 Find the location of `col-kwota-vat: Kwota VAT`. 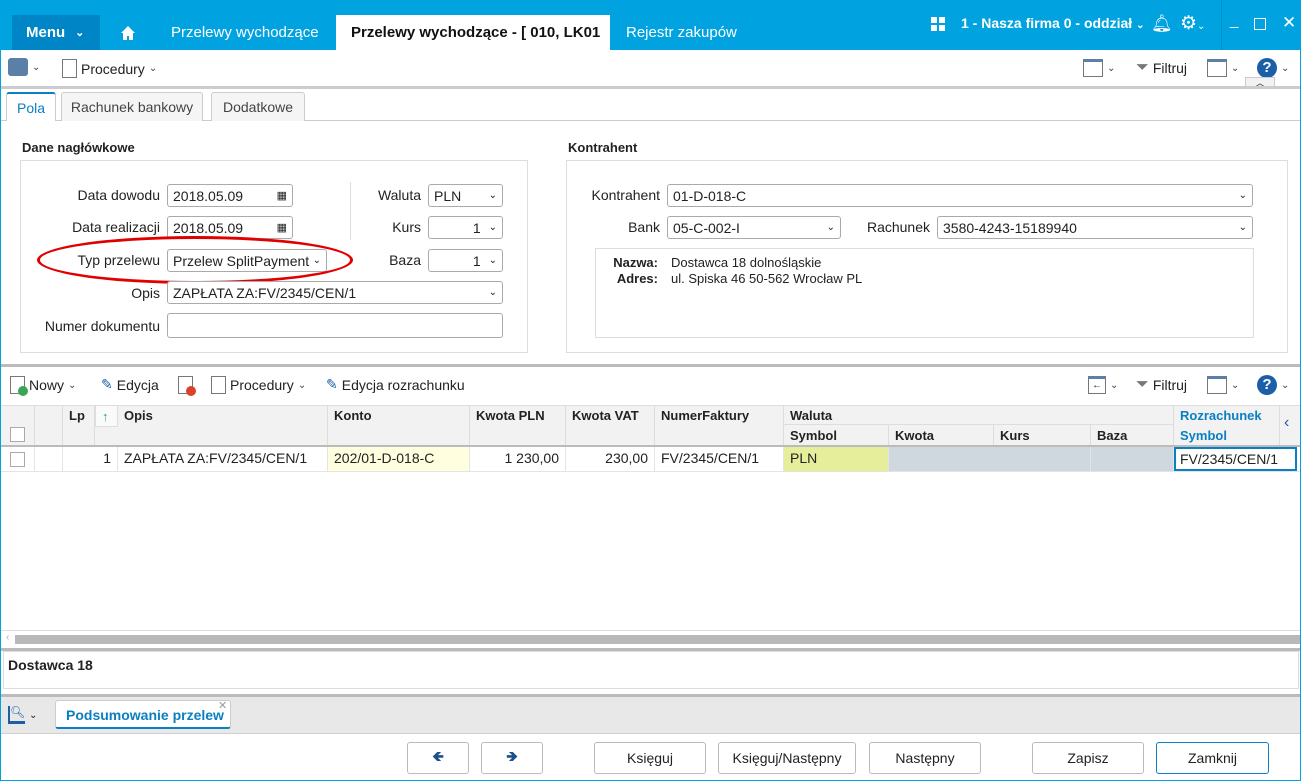

col-kwota-vat: Kwota VAT is located at coordinates (610, 425).